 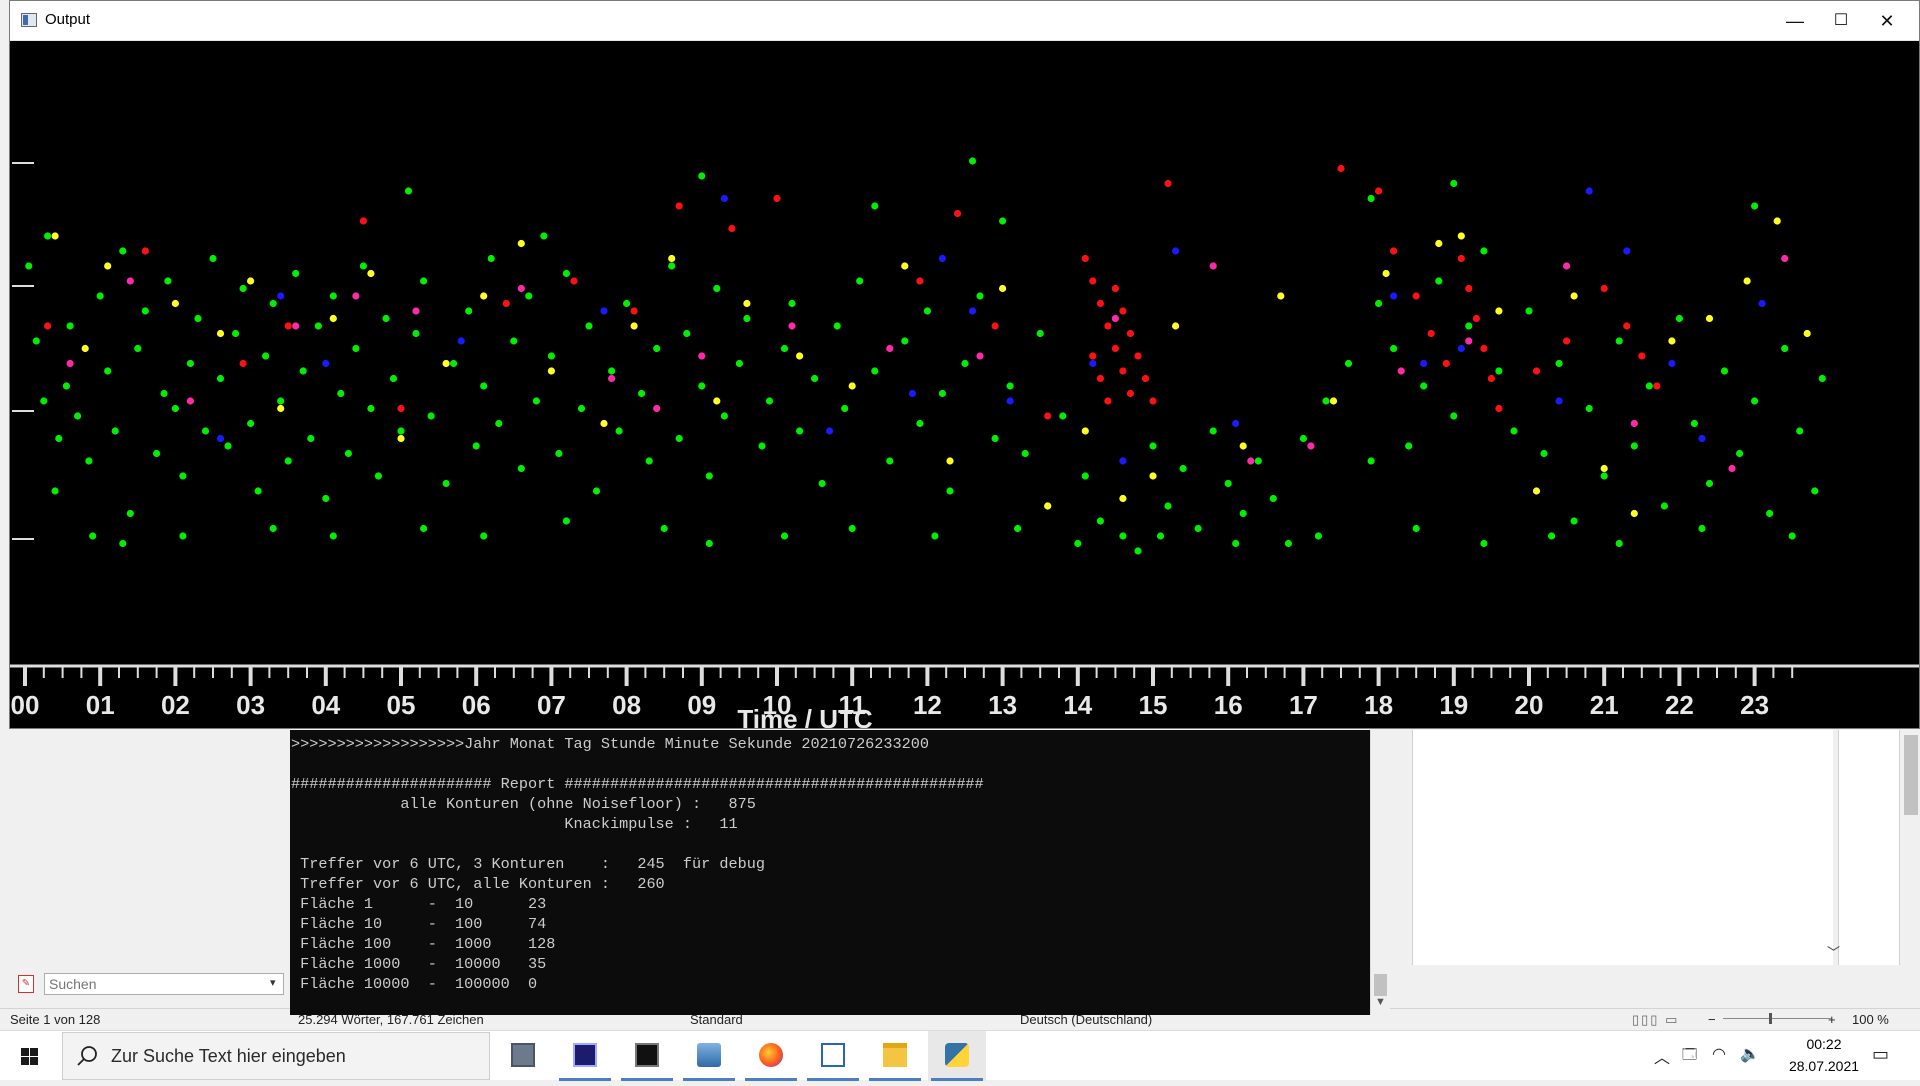 What do you see at coordinates (26, 984) in the screenshot?
I see `search-doc-icon: ✎` at bounding box center [26, 984].